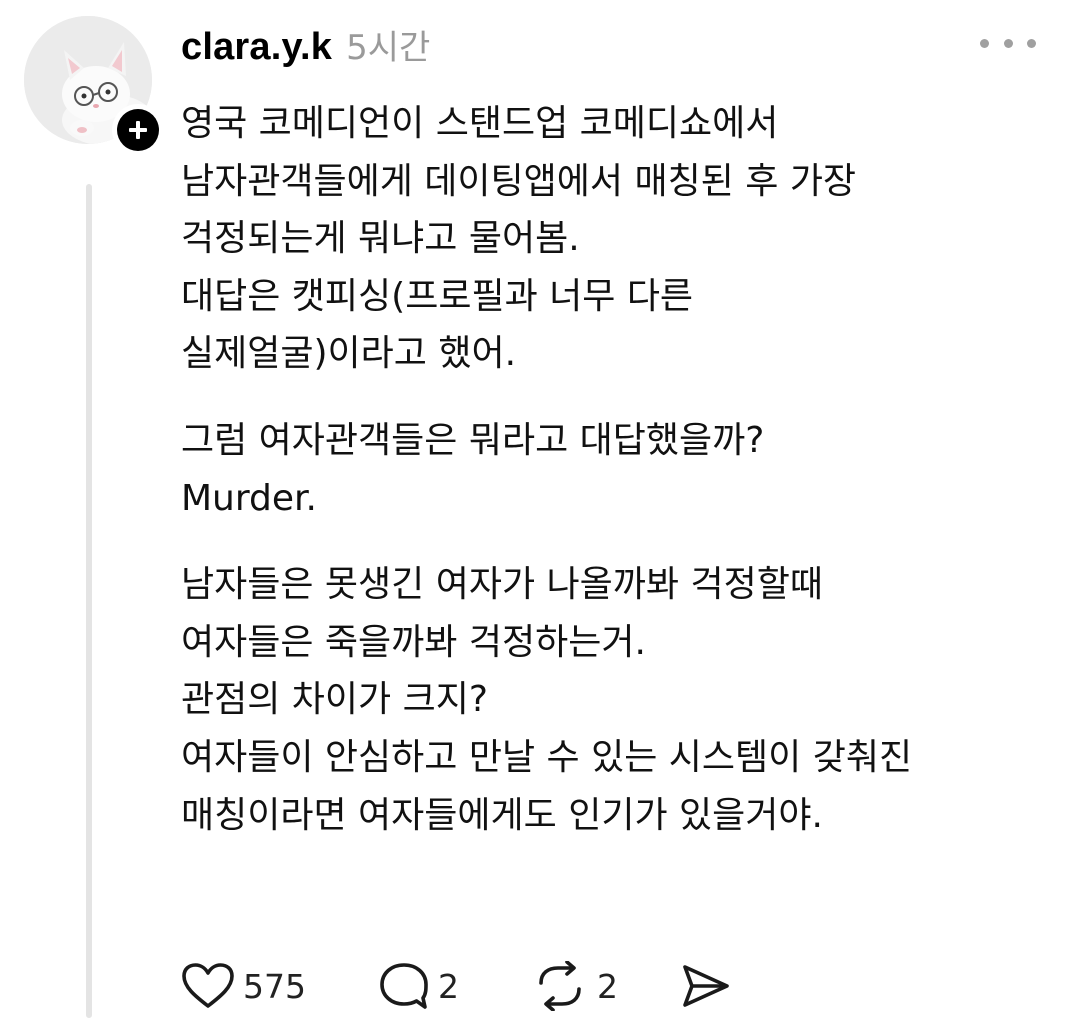  Describe the element at coordinates (473, 440) in the screenshot. I see `post-text-line: 그럼 여자관객들은 뭐라고 대답했을까?` at that location.